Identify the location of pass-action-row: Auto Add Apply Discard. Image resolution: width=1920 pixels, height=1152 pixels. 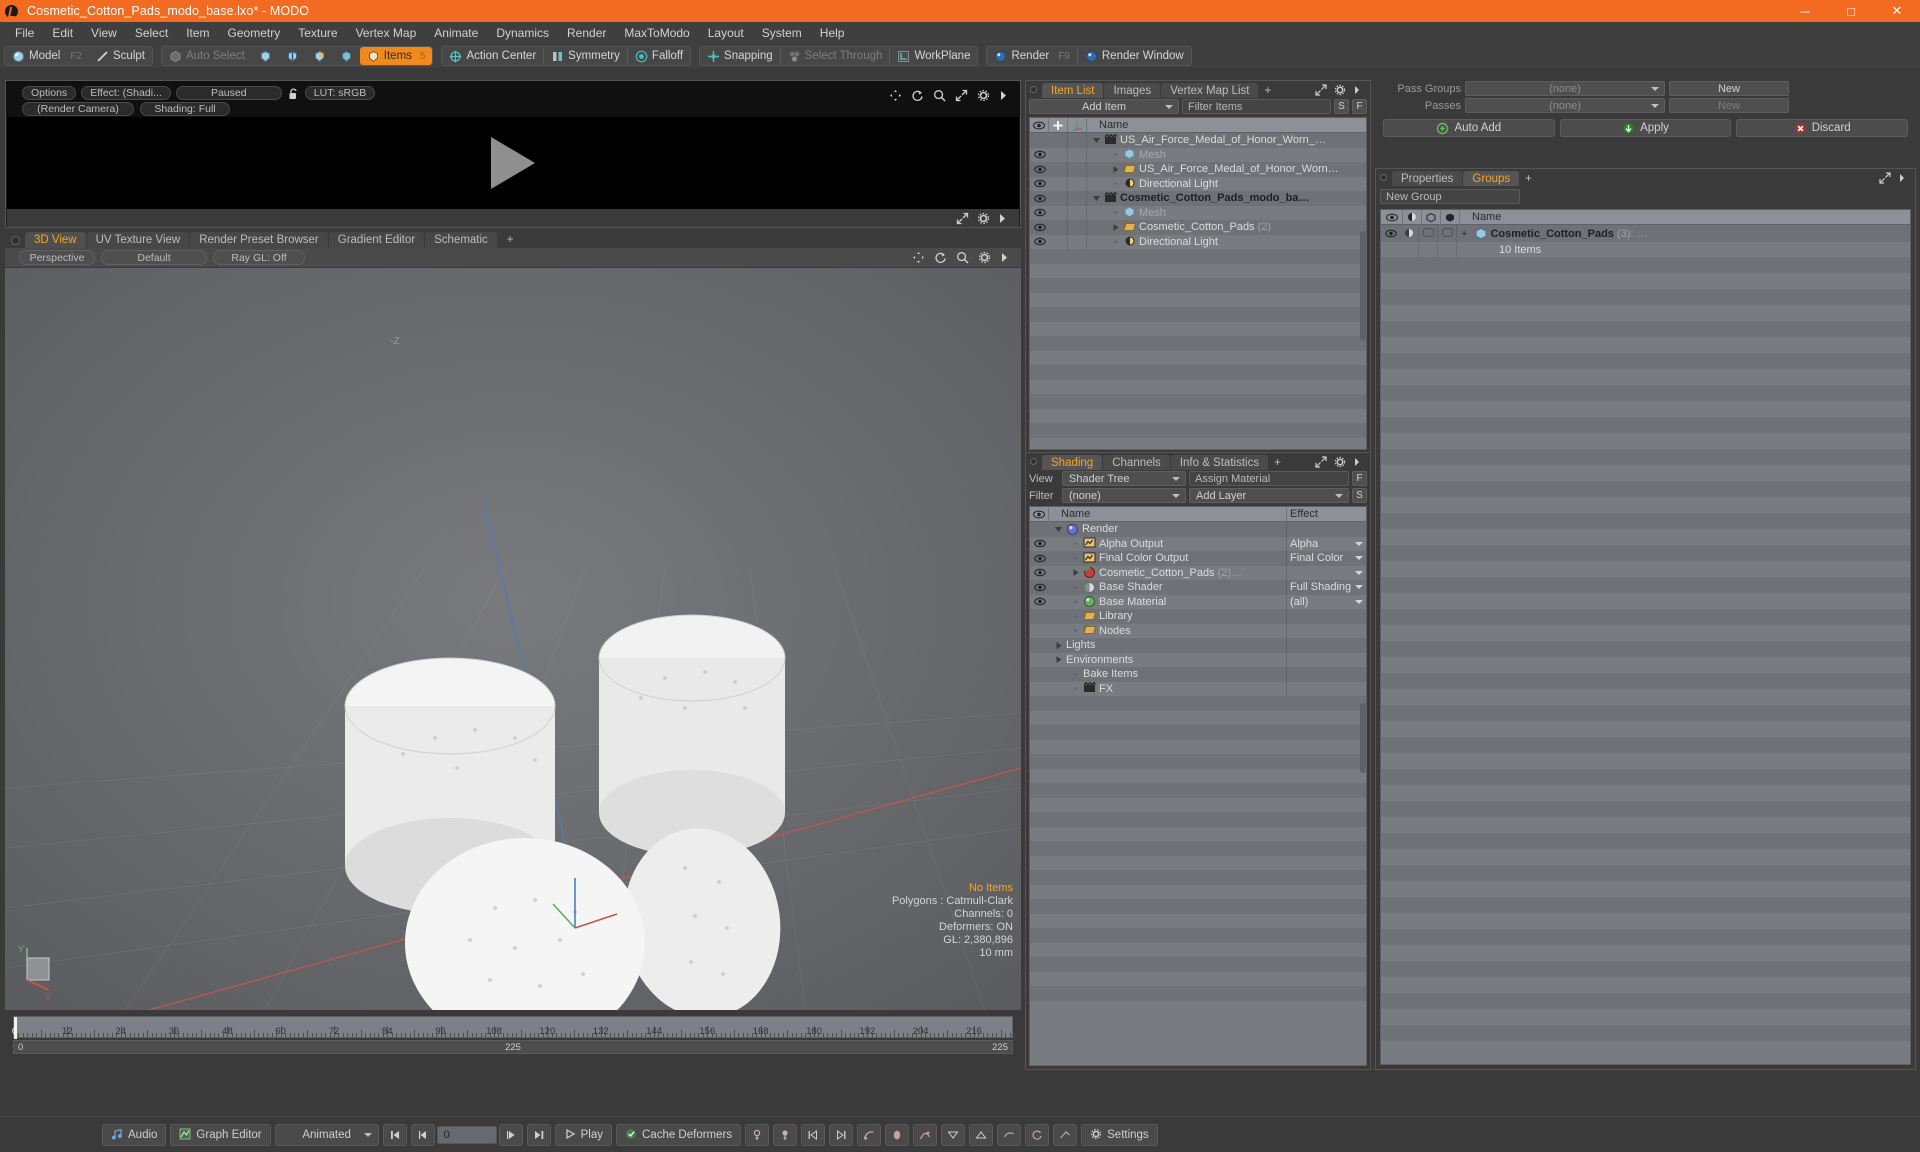
(1645, 125).